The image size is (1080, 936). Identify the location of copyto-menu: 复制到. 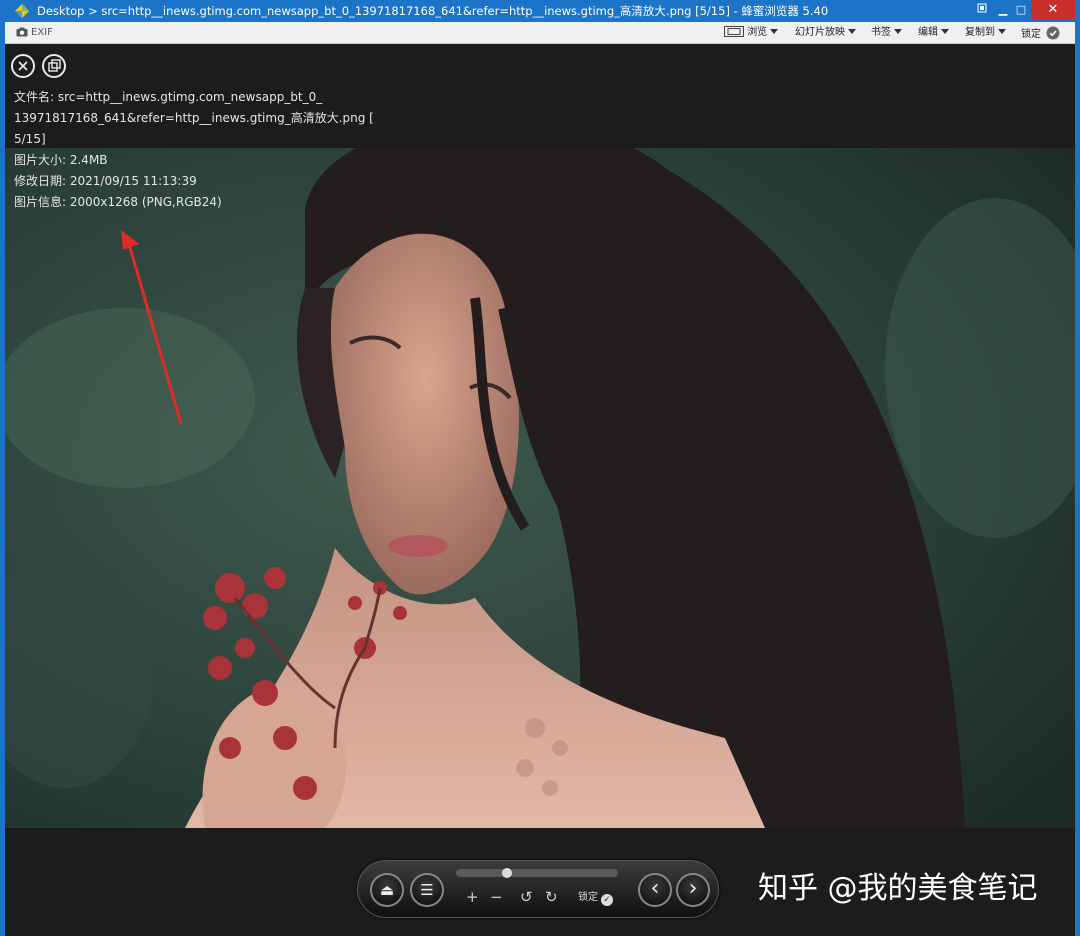
(985, 33).